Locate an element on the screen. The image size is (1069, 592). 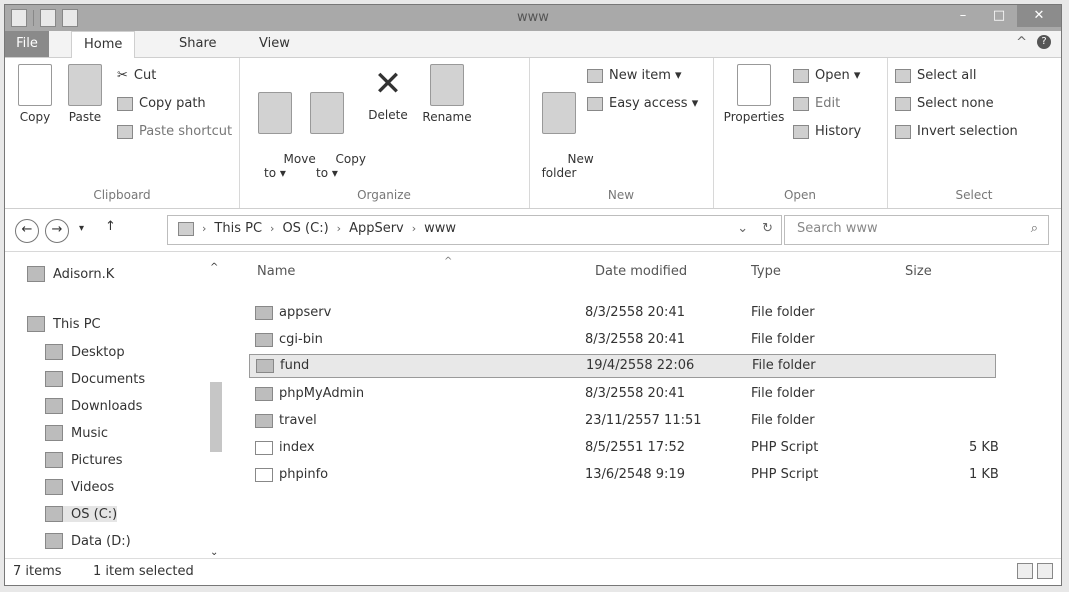
table-row: index 8/5/2551 17:52 PHP Script 5 KB is located at coordinates (624, 448).